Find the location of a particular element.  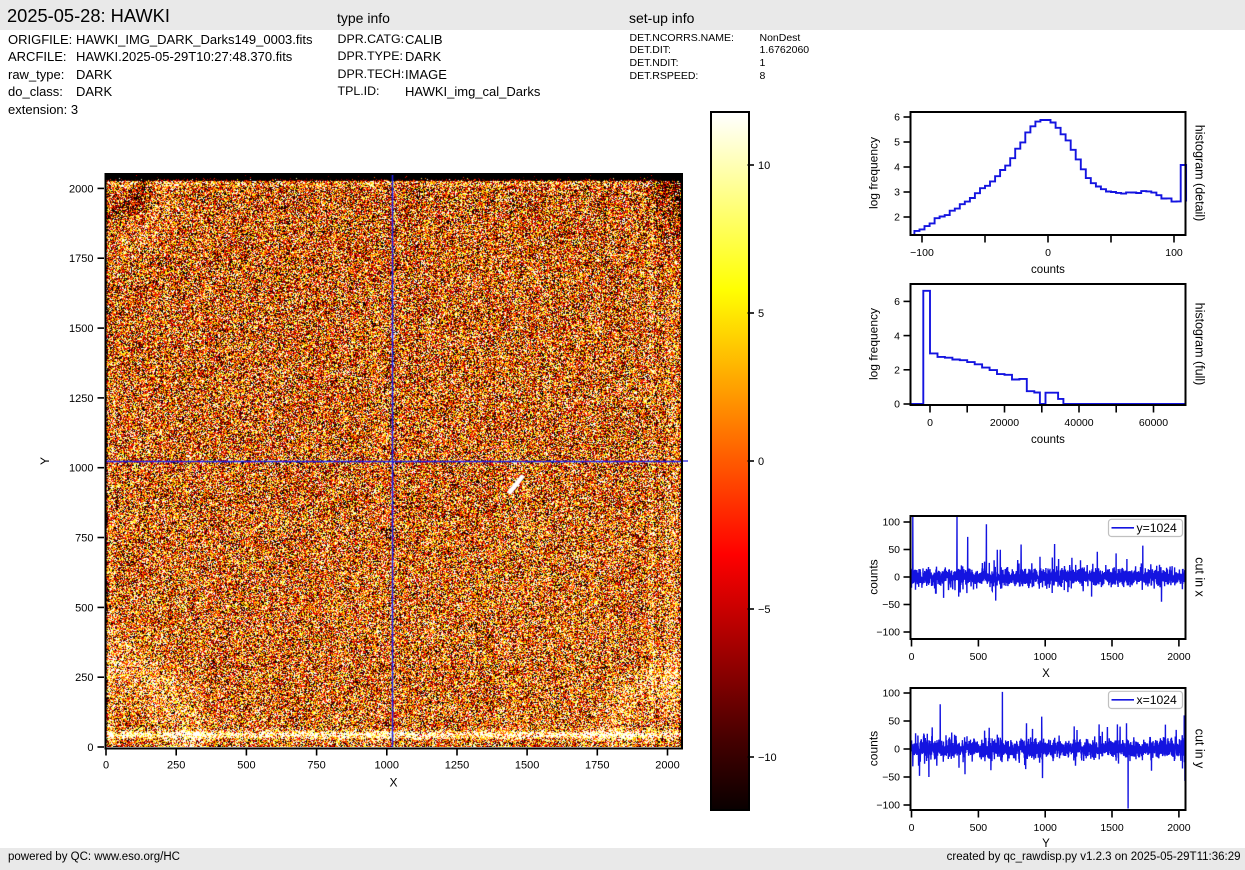

svg-text: cut in y is located at coordinates (1200, 749).